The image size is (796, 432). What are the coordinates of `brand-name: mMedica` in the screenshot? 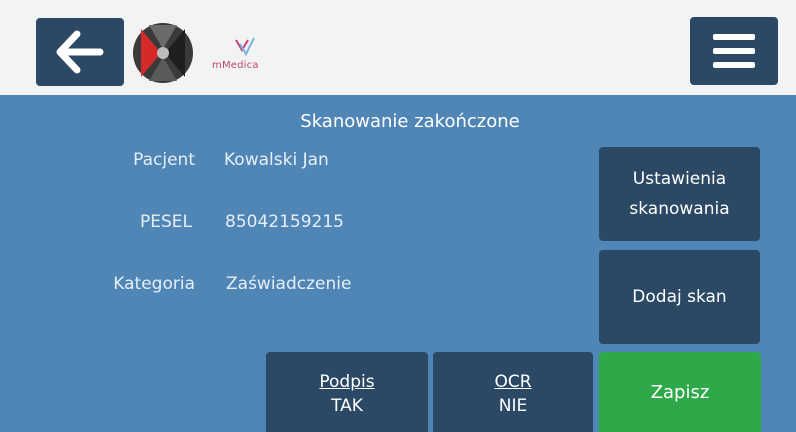 It's located at (235, 65).